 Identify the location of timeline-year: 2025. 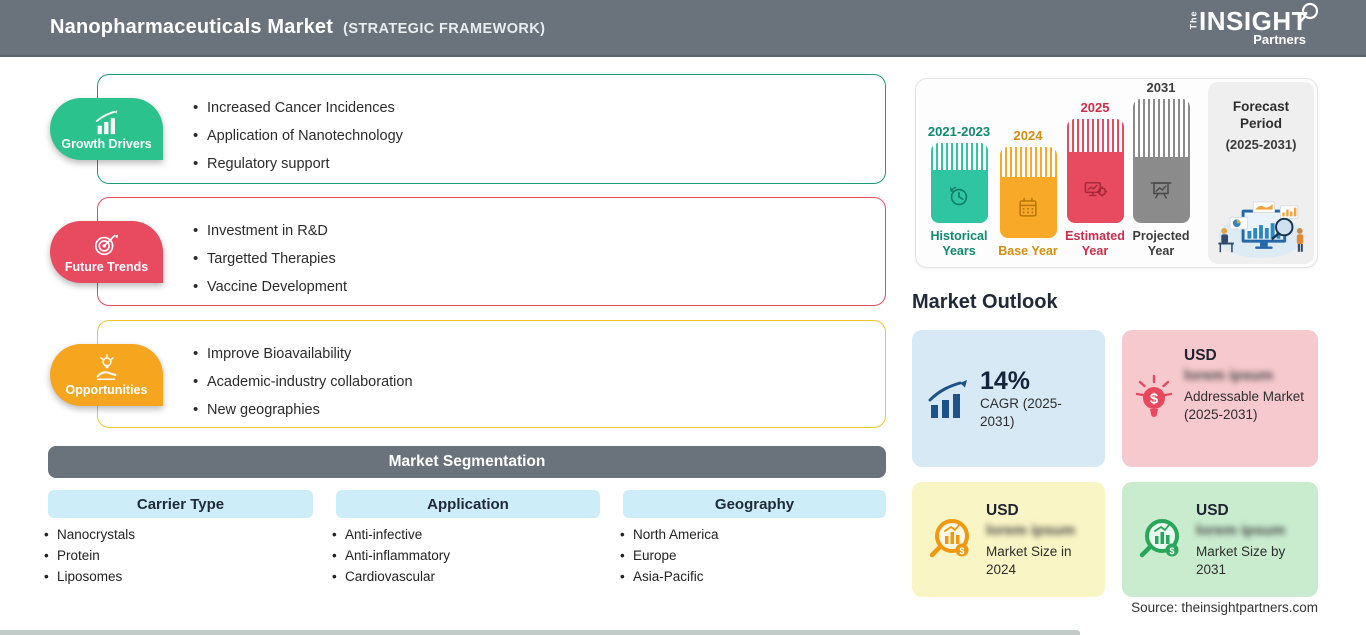
(1095, 107).